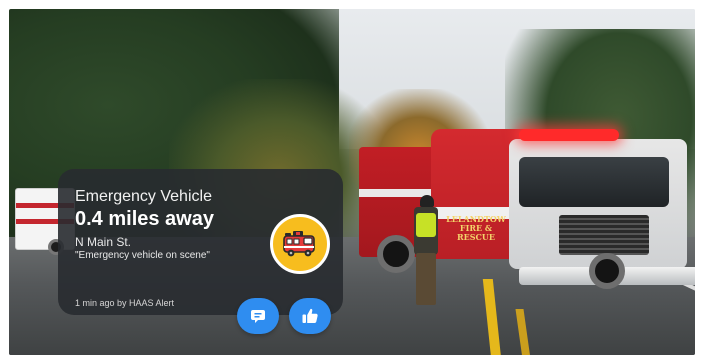 This screenshot has width=702, height=364. I want to click on alert-distance: 0.4 miles away, so click(144, 219).